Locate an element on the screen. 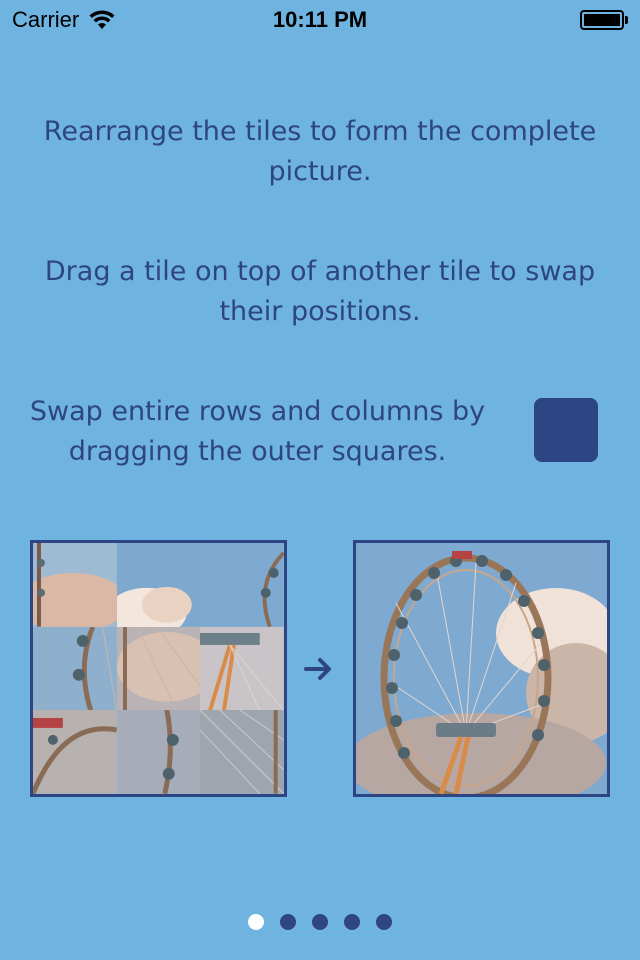 The width and height of the screenshot is (640, 960). scrambled-picture is located at coordinates (158, 668).